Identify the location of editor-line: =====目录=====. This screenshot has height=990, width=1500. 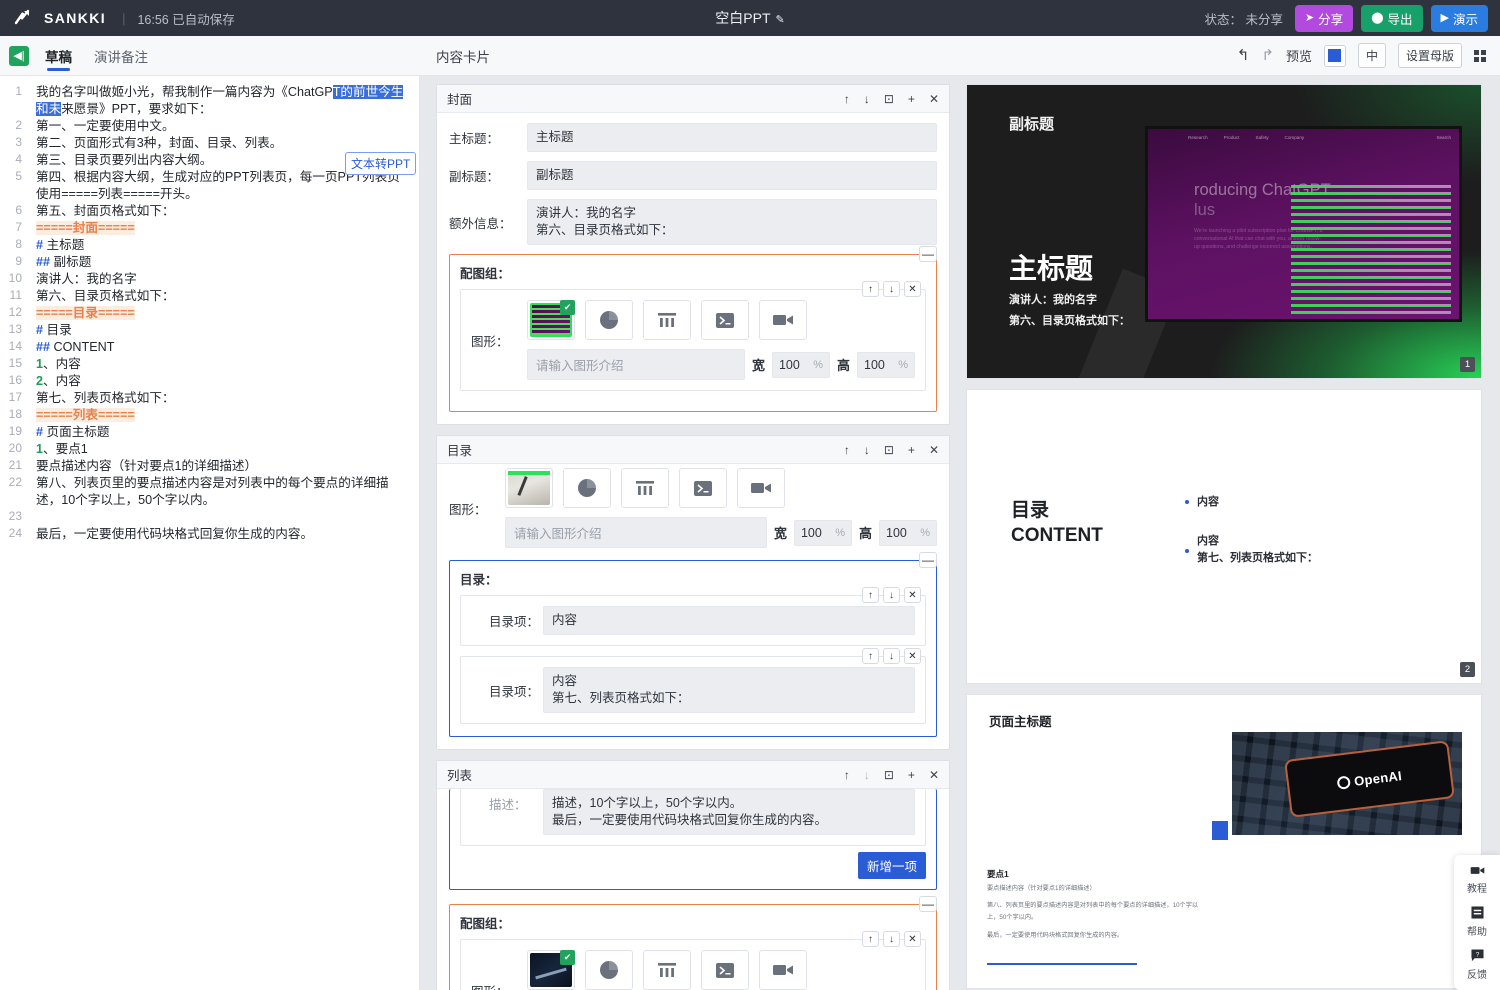
(219, 313).